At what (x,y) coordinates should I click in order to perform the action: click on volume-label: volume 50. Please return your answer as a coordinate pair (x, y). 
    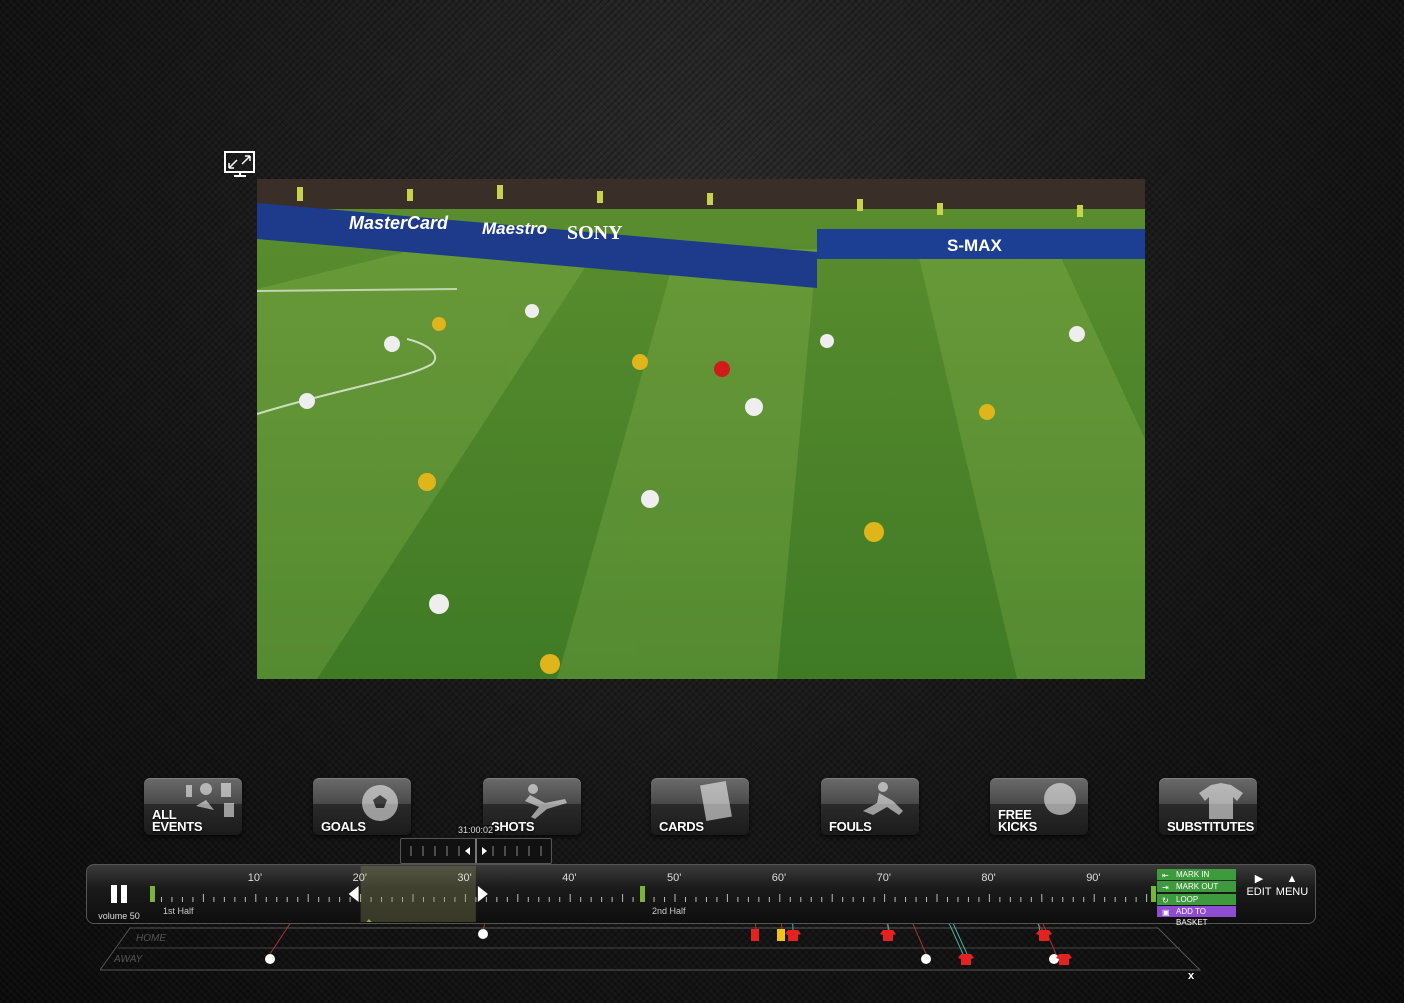
    Looking at the image, I should click on (119, 916).